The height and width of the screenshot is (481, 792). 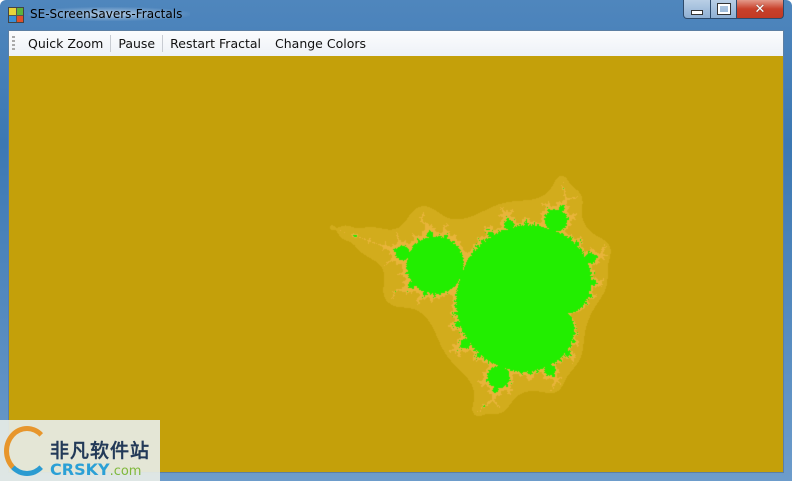 I want to click on title-bar: SE-ScreenSavers-Fractals ✕, so click(x=396, y=15).